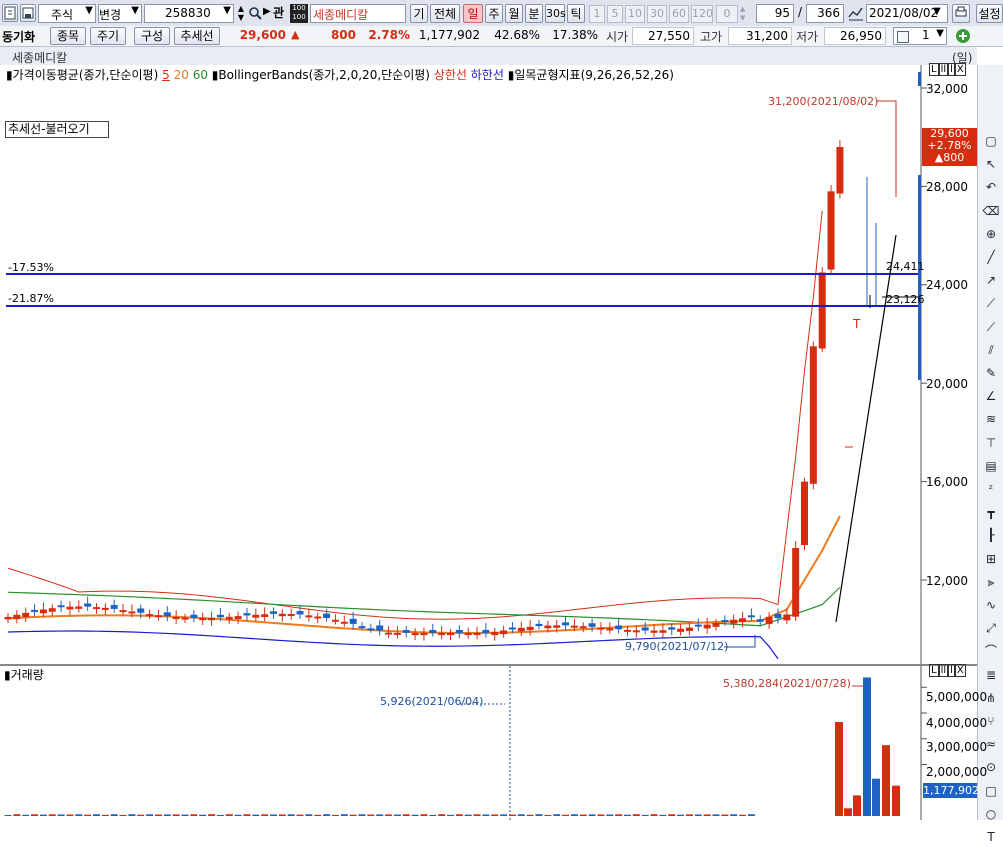  Describe the element at coordinates (782, 13) in the screenshot. I see `count-value: 95` at that location.